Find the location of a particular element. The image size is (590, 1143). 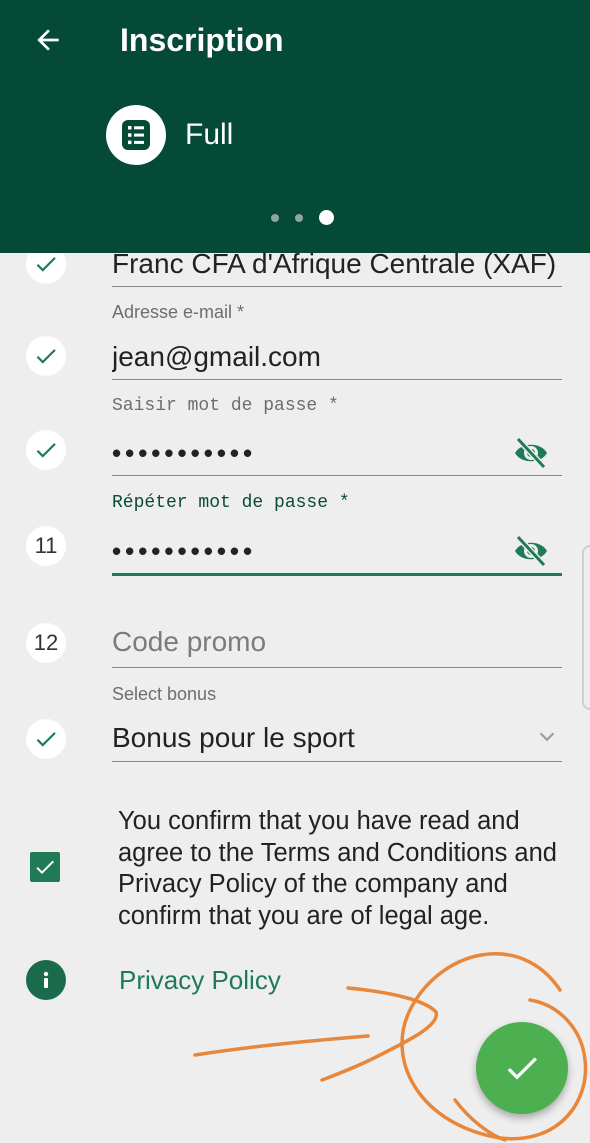

terms-checkbox is located at coordinates (45, 867).